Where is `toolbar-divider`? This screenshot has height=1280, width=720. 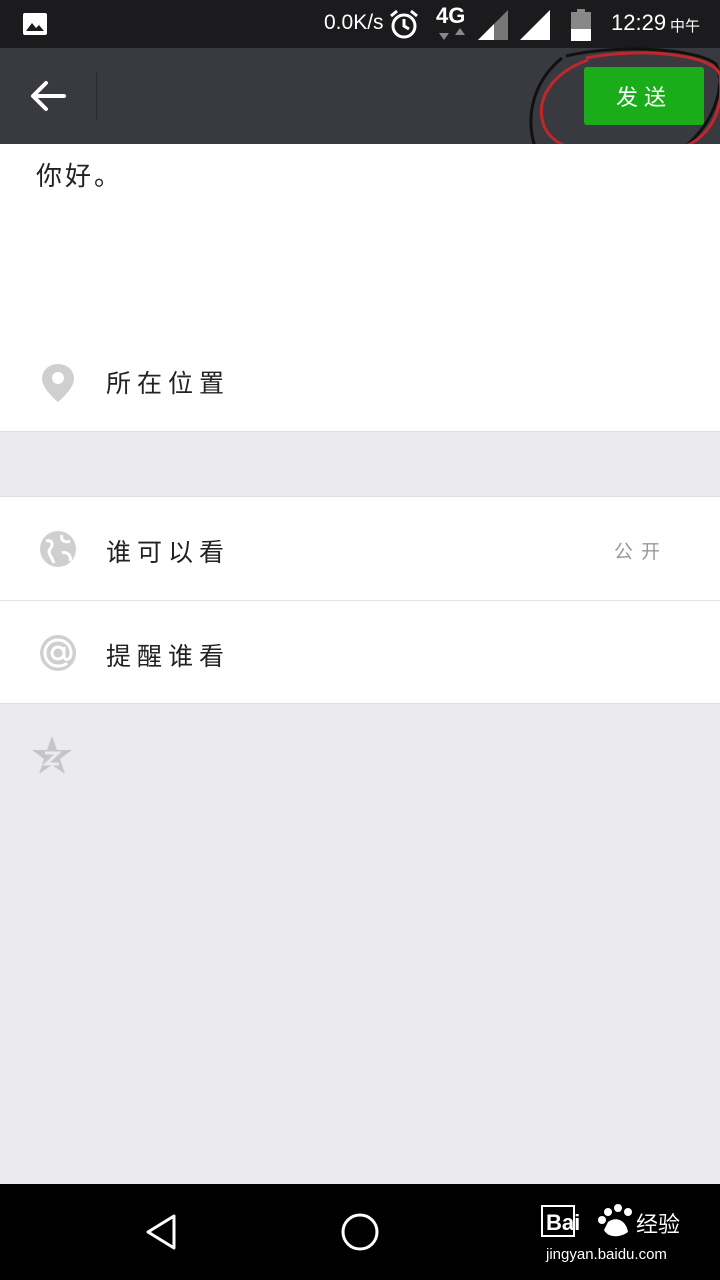
toolbar-divider is located at coordinates (96, 96).